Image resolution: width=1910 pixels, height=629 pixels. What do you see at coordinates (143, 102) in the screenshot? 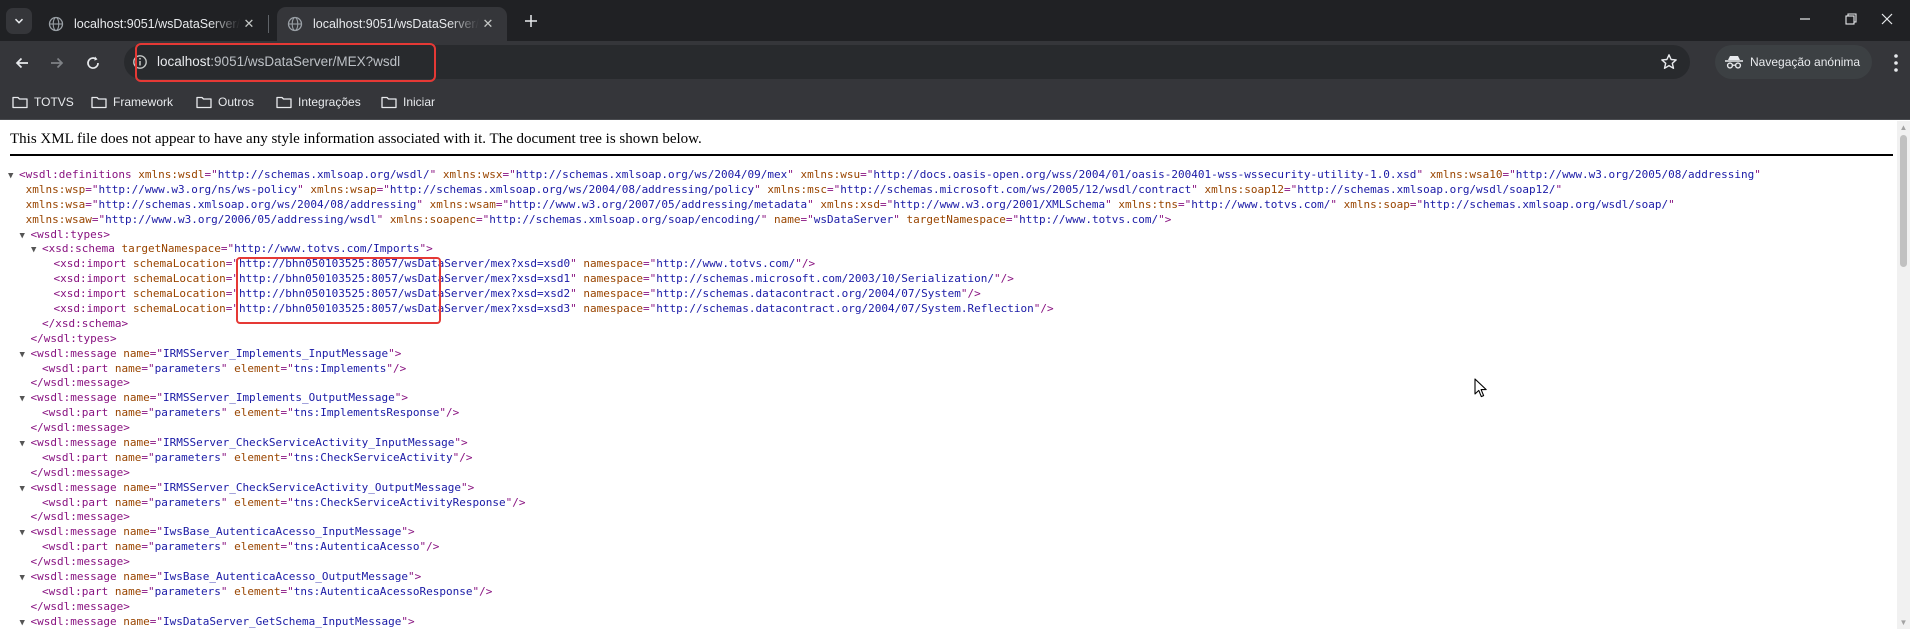
I see `bookmark-label: Framework` at bounding box center [143, 102].